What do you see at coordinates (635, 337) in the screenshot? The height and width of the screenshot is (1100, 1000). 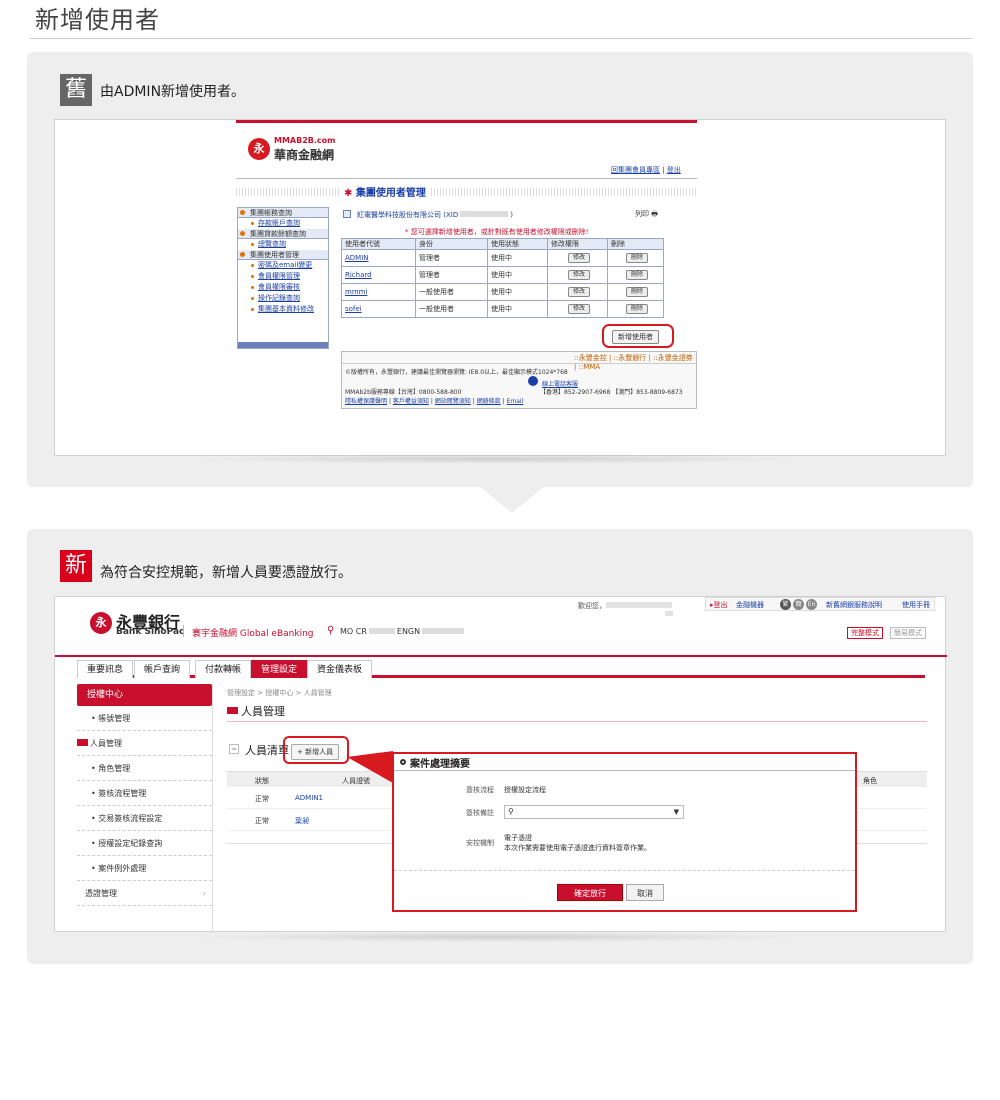 I see `old-add-user-button: 新增使用者` at bounding box center [635, 337].